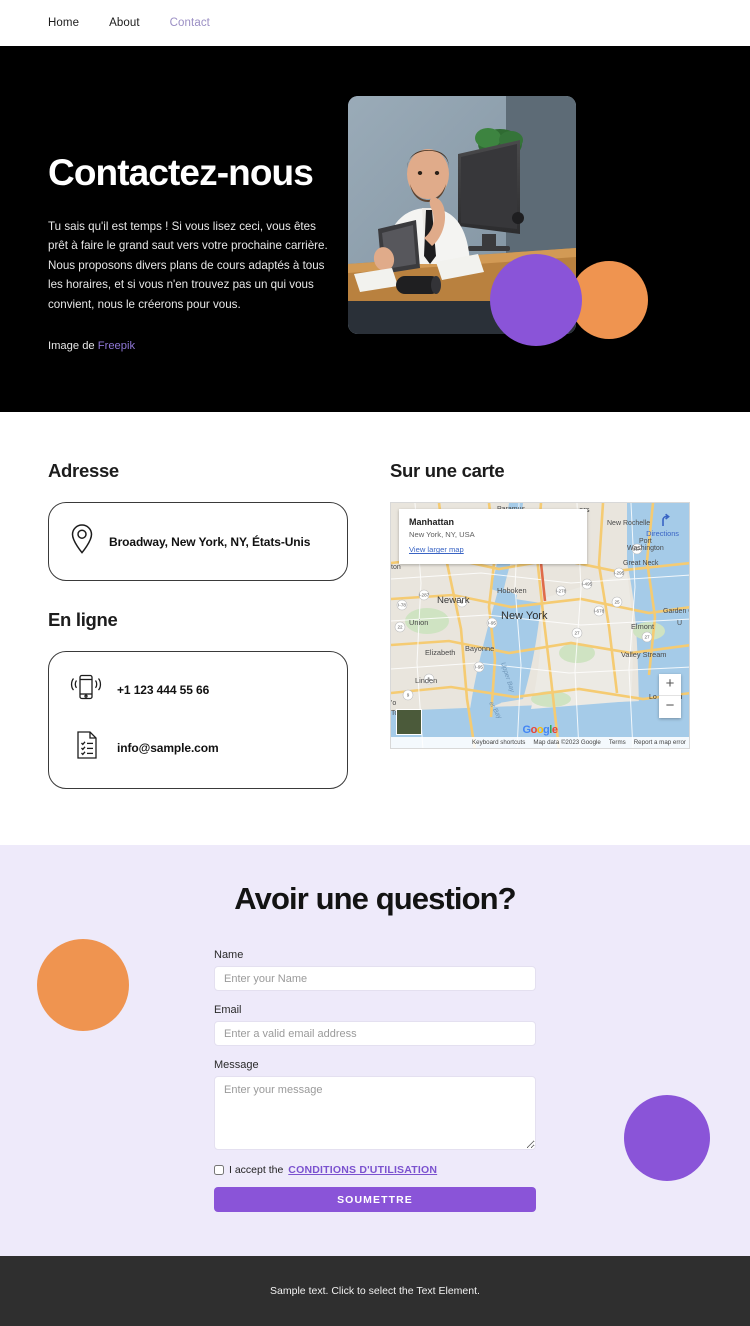 The height and width of the screenshot is (1326, 750). What do you see at coordinates (375, 1200) in the screenshot?
I see `submit-button: SOUMETTRE` at bounding box center [375, 1200].